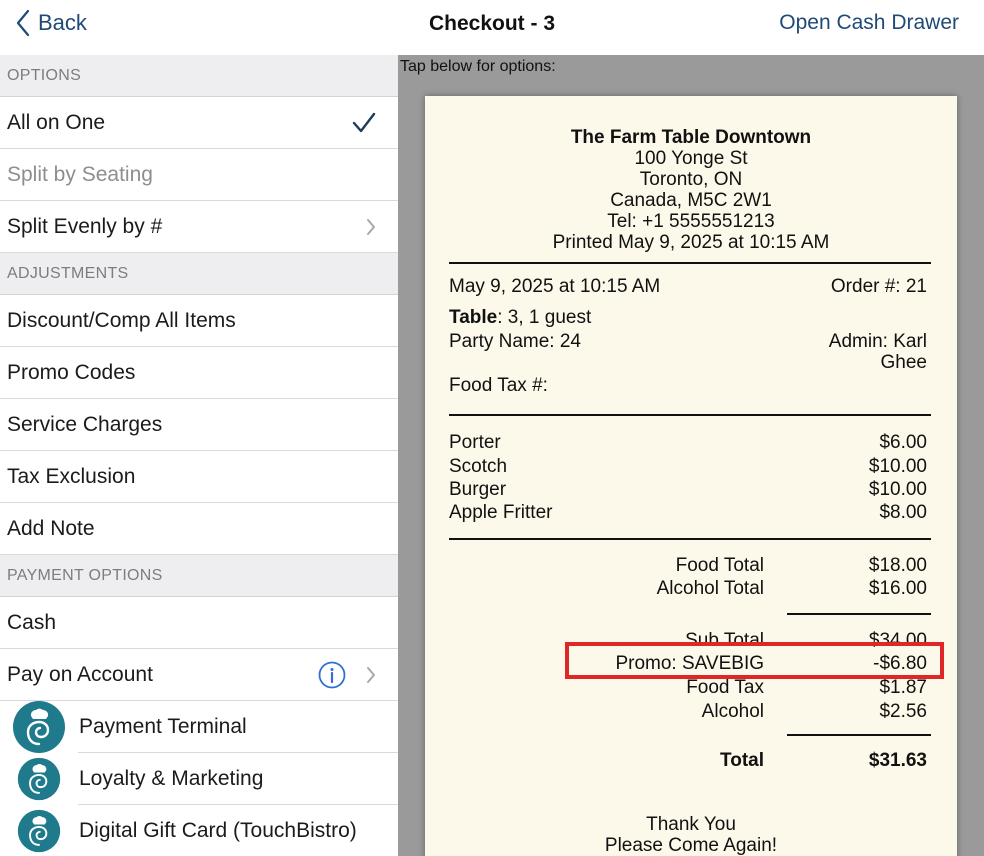 The width and height of the screenshot is (984, 856). What do you see at coordinates (555, 286) in the screenshot?
I see `order-datetime: May 9, 2025 at 10:15 AM` at bounding box center [555, 286].